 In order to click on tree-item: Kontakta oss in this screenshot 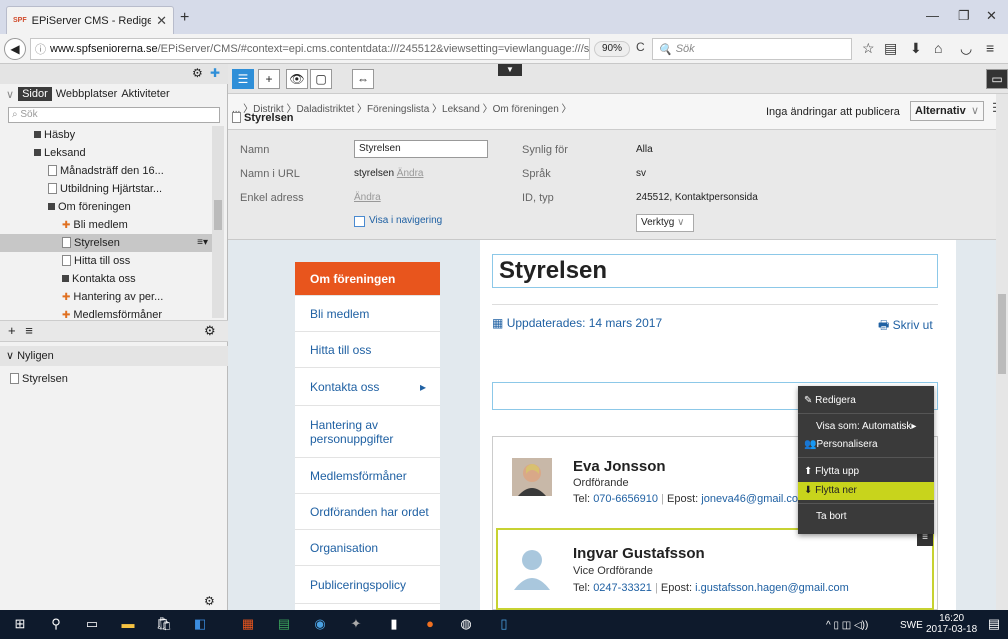, I will do `click(106, 279)`.